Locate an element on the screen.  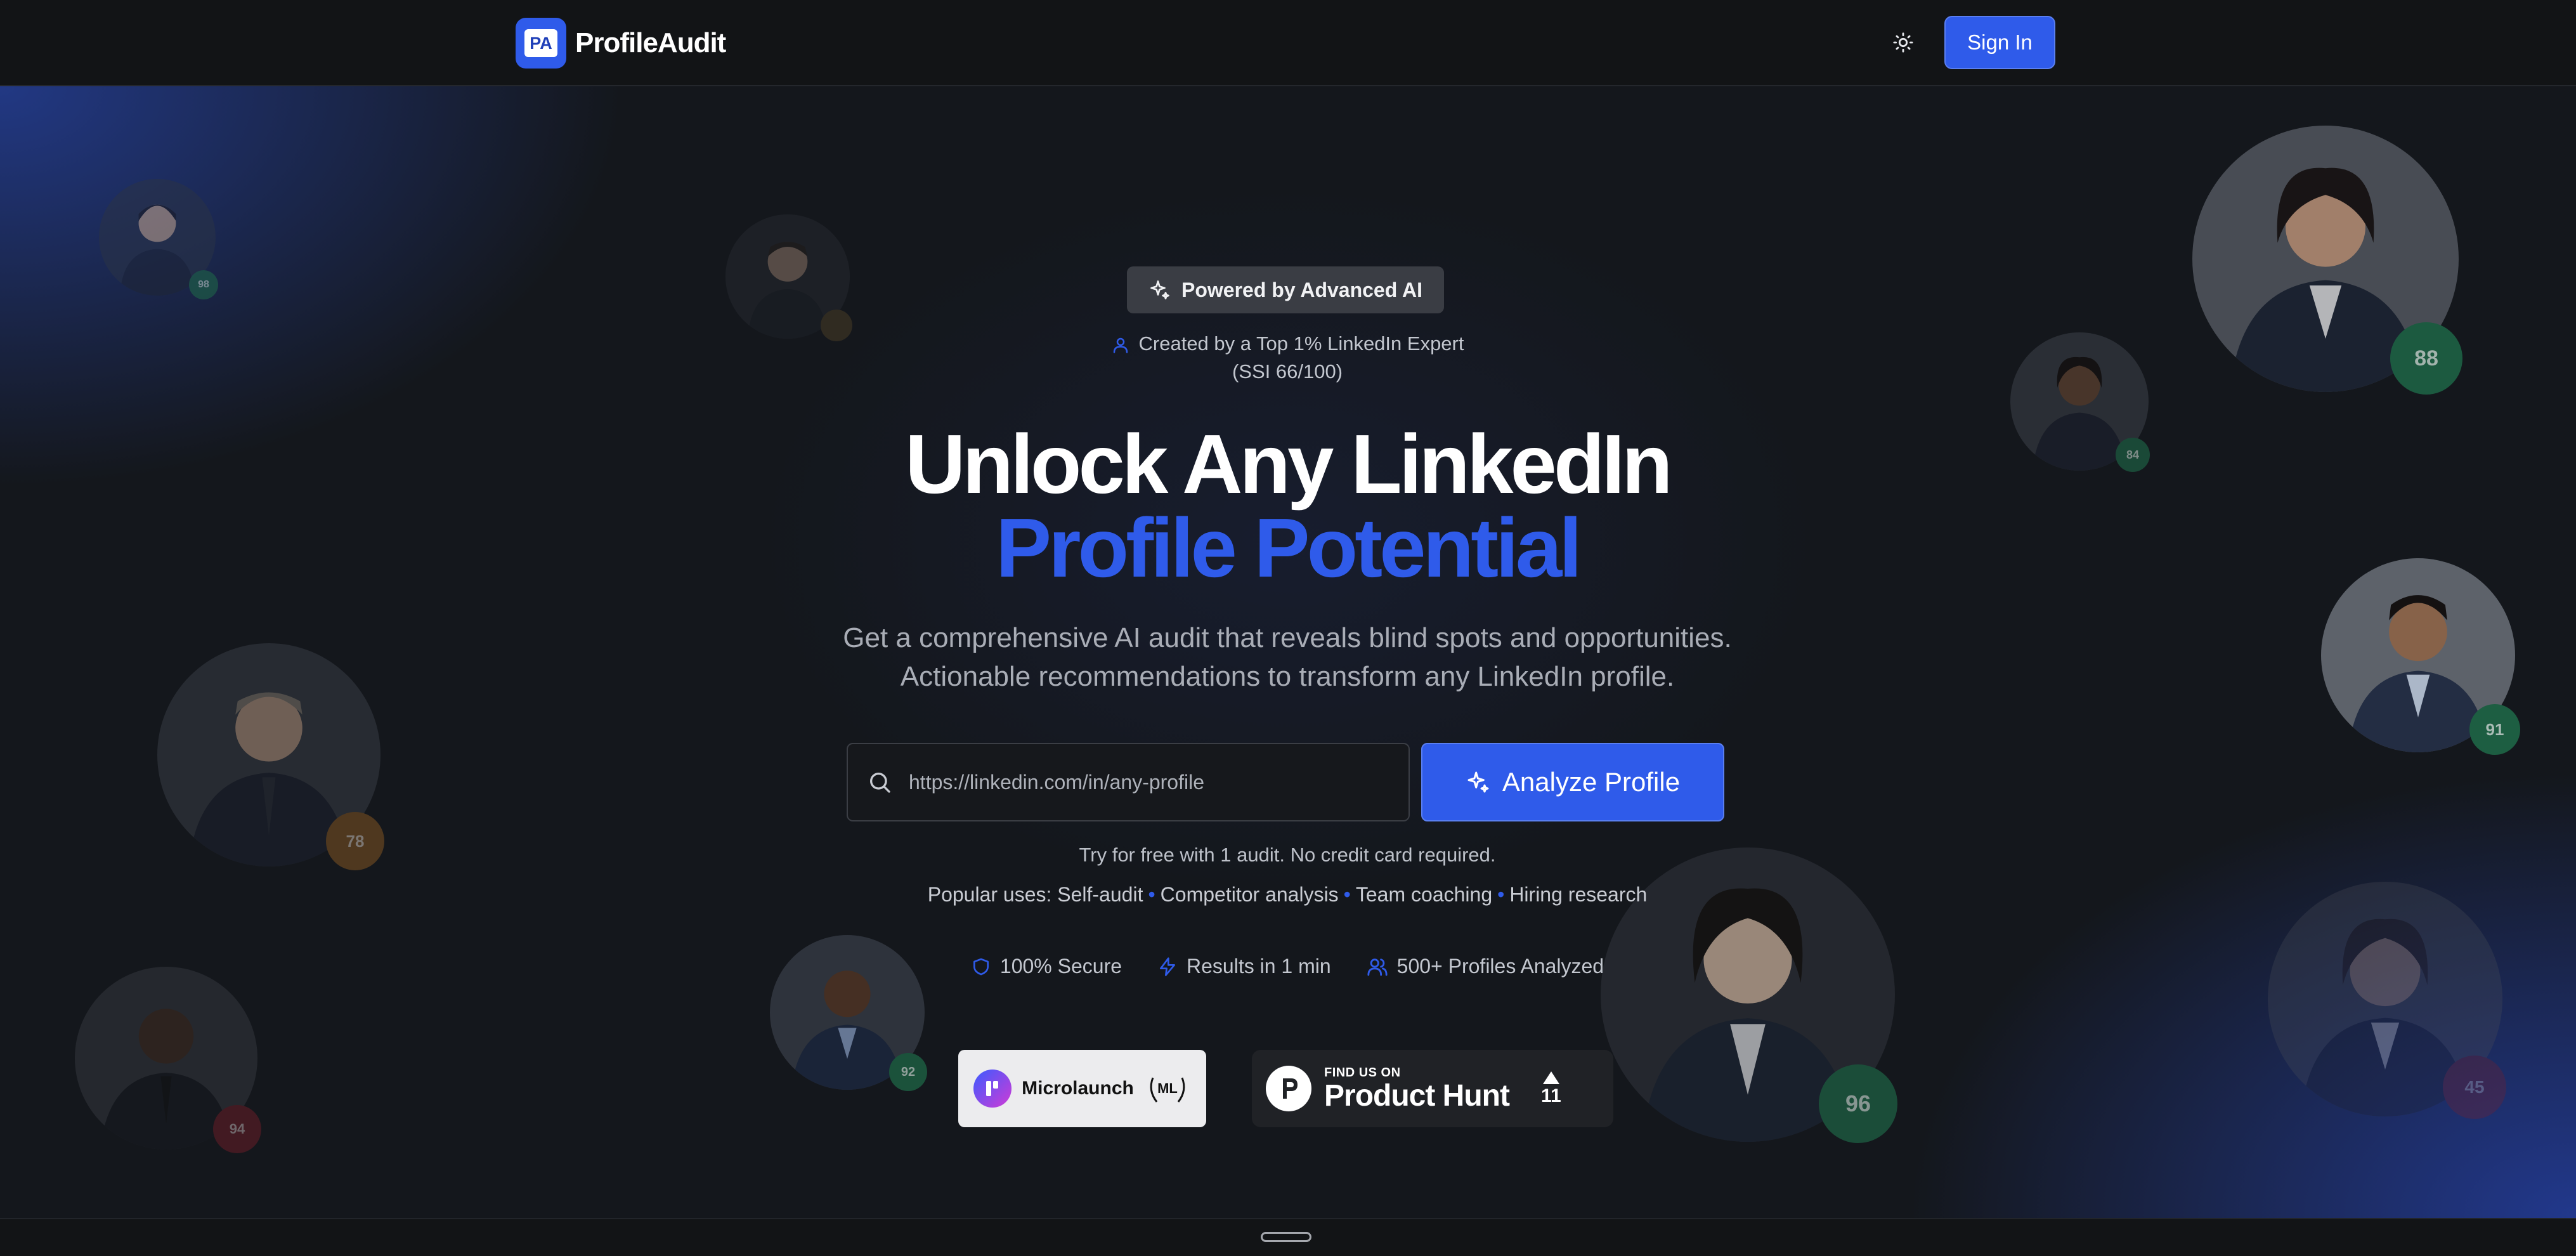
score-badge: 78 is located at coordinates (355, 841).